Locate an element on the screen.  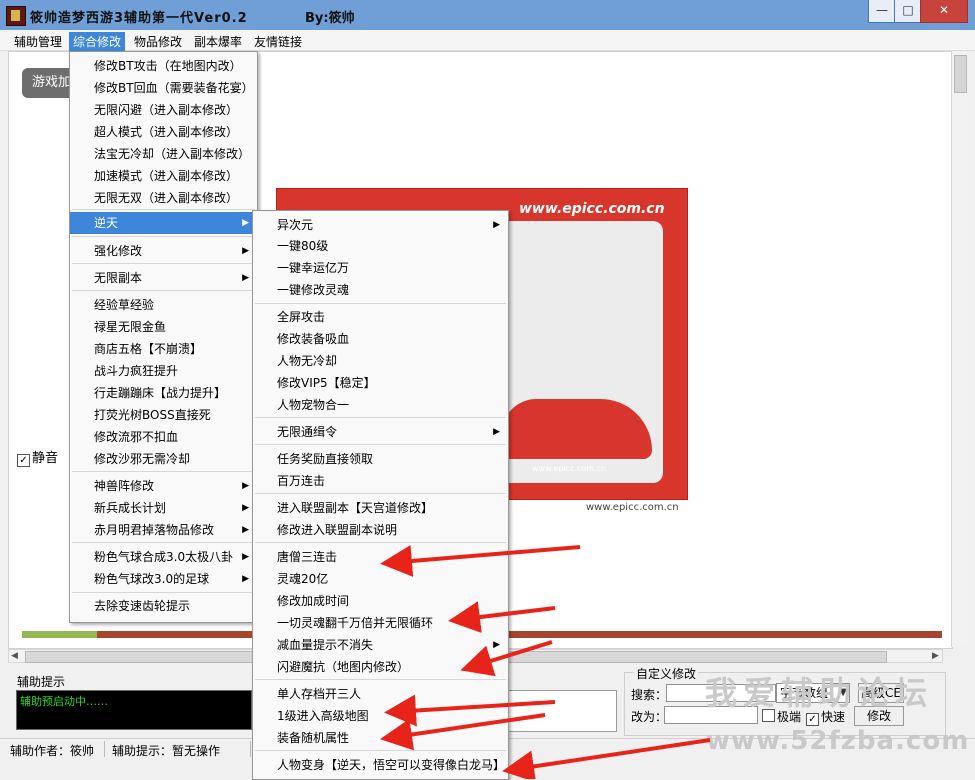
submenu-item-transform: 人物变身【逆天，悟空可以变得像白龙马】 is located at coordinates (380, 765).